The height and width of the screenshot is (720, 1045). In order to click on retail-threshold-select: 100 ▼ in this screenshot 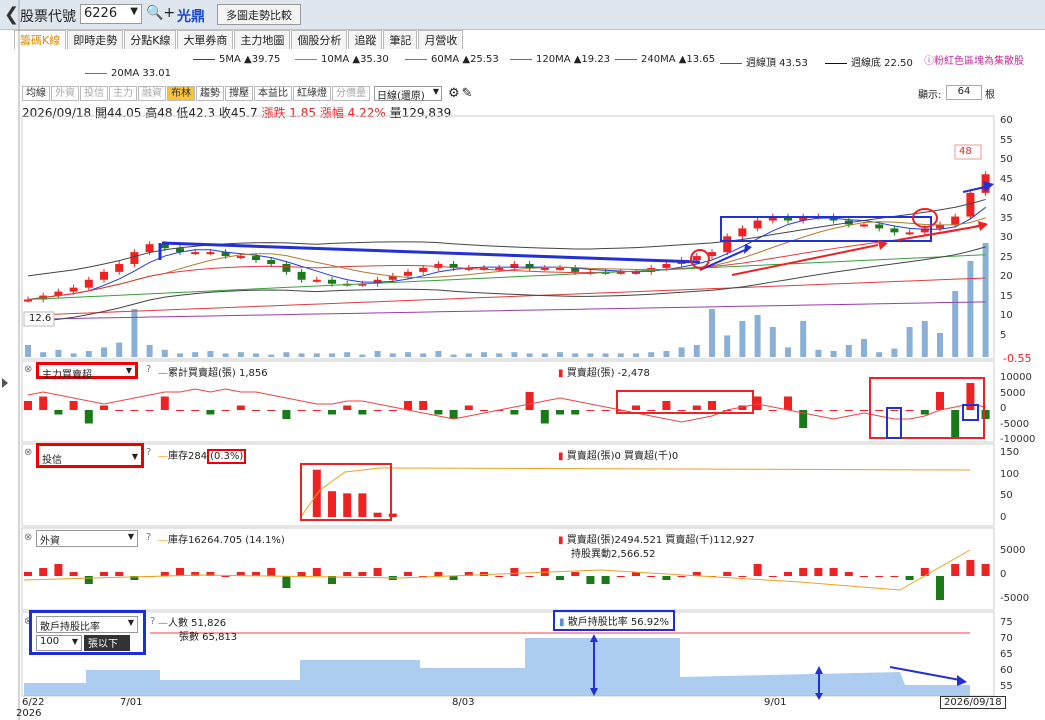, I will do `click(59, 643)`.